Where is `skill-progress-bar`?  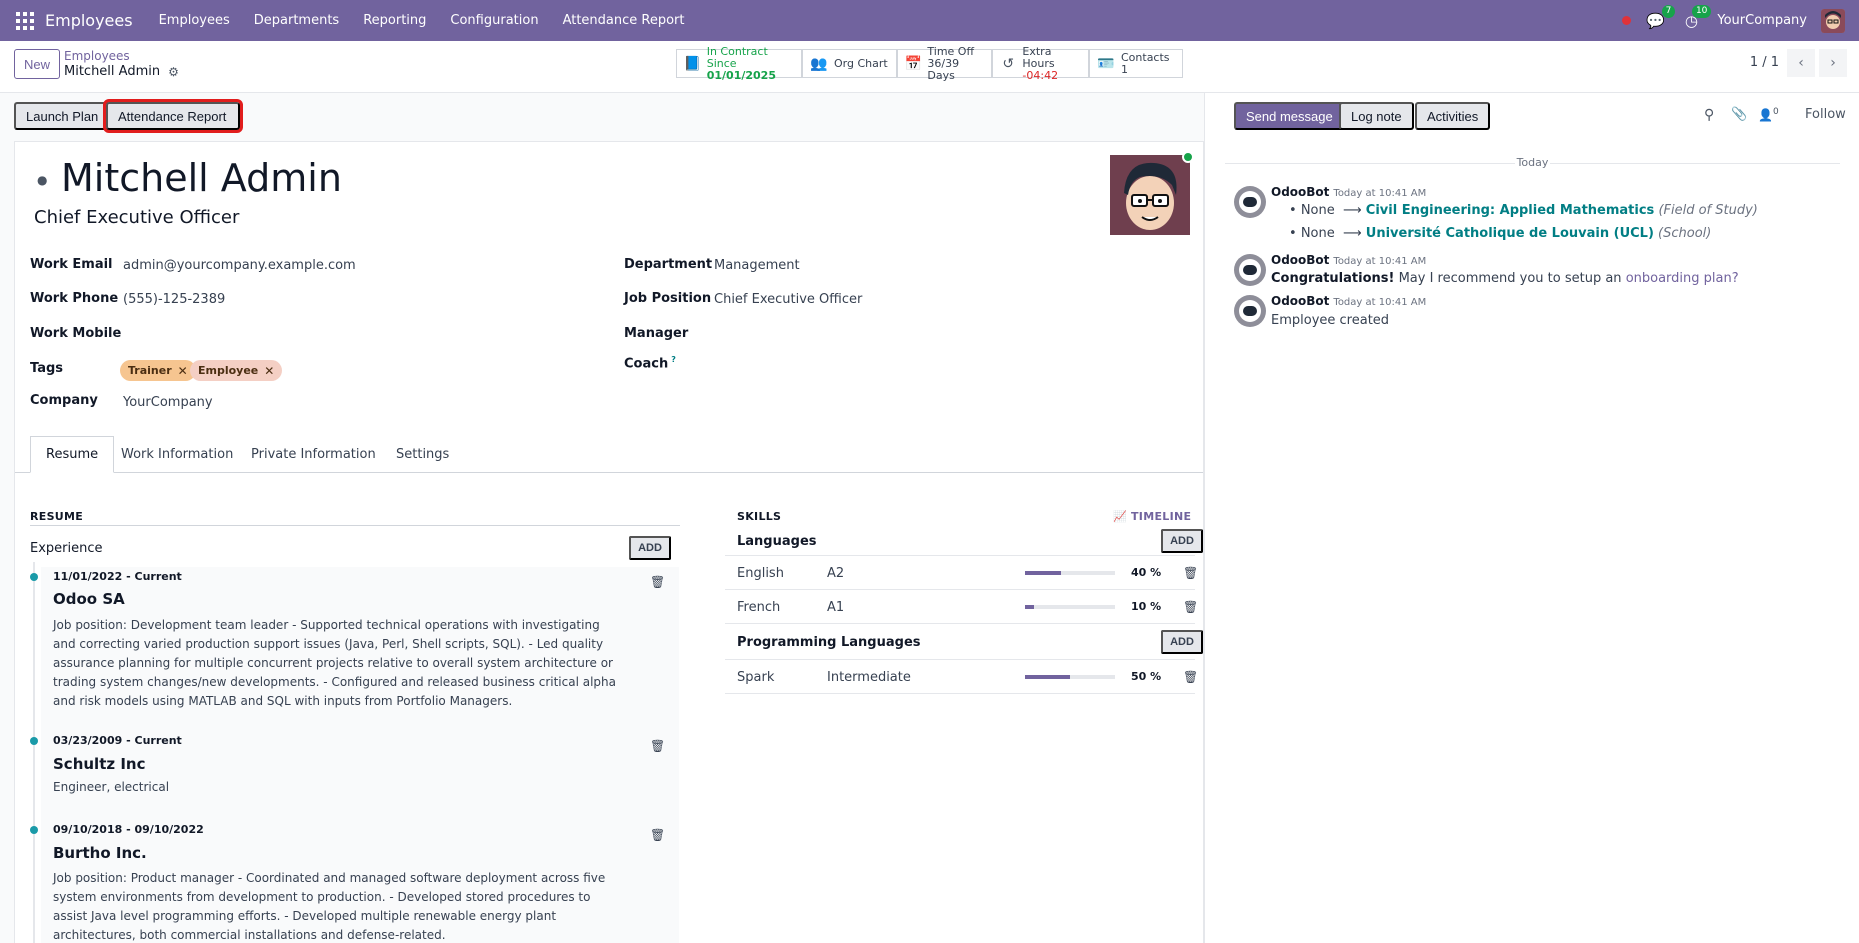 skill-progress-bar is located at coordinates (1070, 677).